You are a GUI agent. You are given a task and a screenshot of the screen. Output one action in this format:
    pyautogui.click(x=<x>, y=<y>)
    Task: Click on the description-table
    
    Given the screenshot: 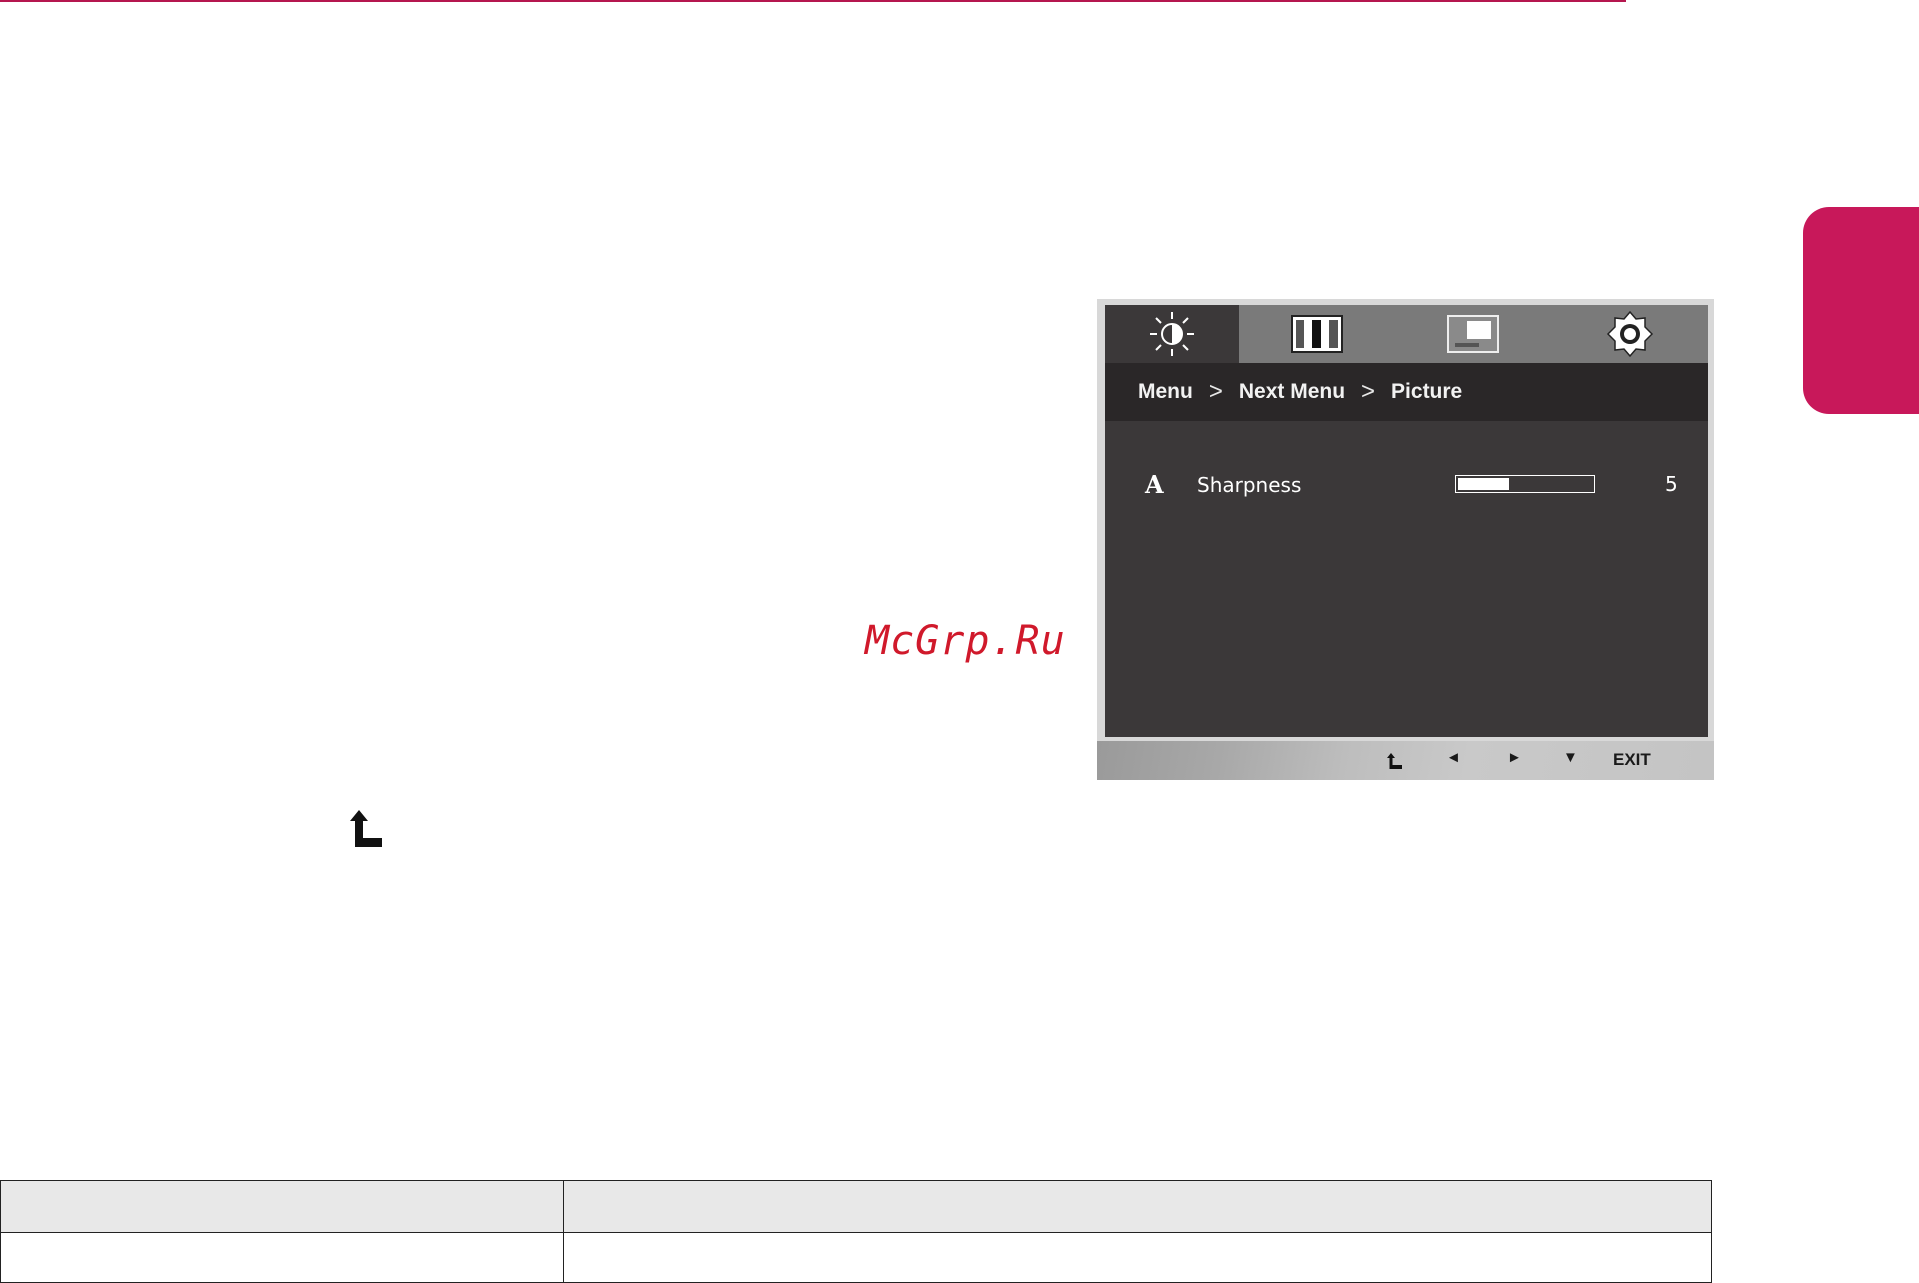 What is the action you would take?
    pyautogui.click(x=856, y=1231)
    